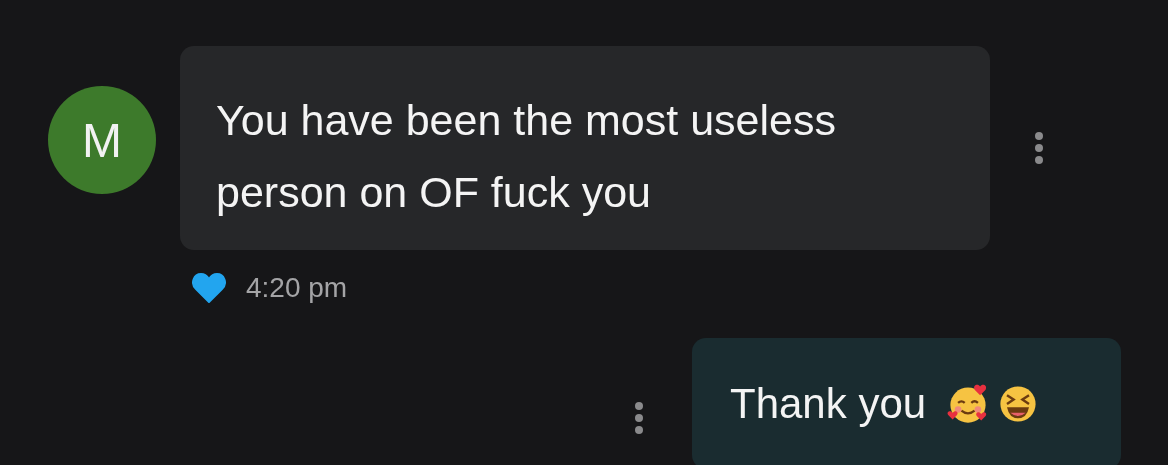 The image size is (1168, 465). Describe the element at coordinates (209, 288) in the screenshot. I see `heart-icon` at that location.